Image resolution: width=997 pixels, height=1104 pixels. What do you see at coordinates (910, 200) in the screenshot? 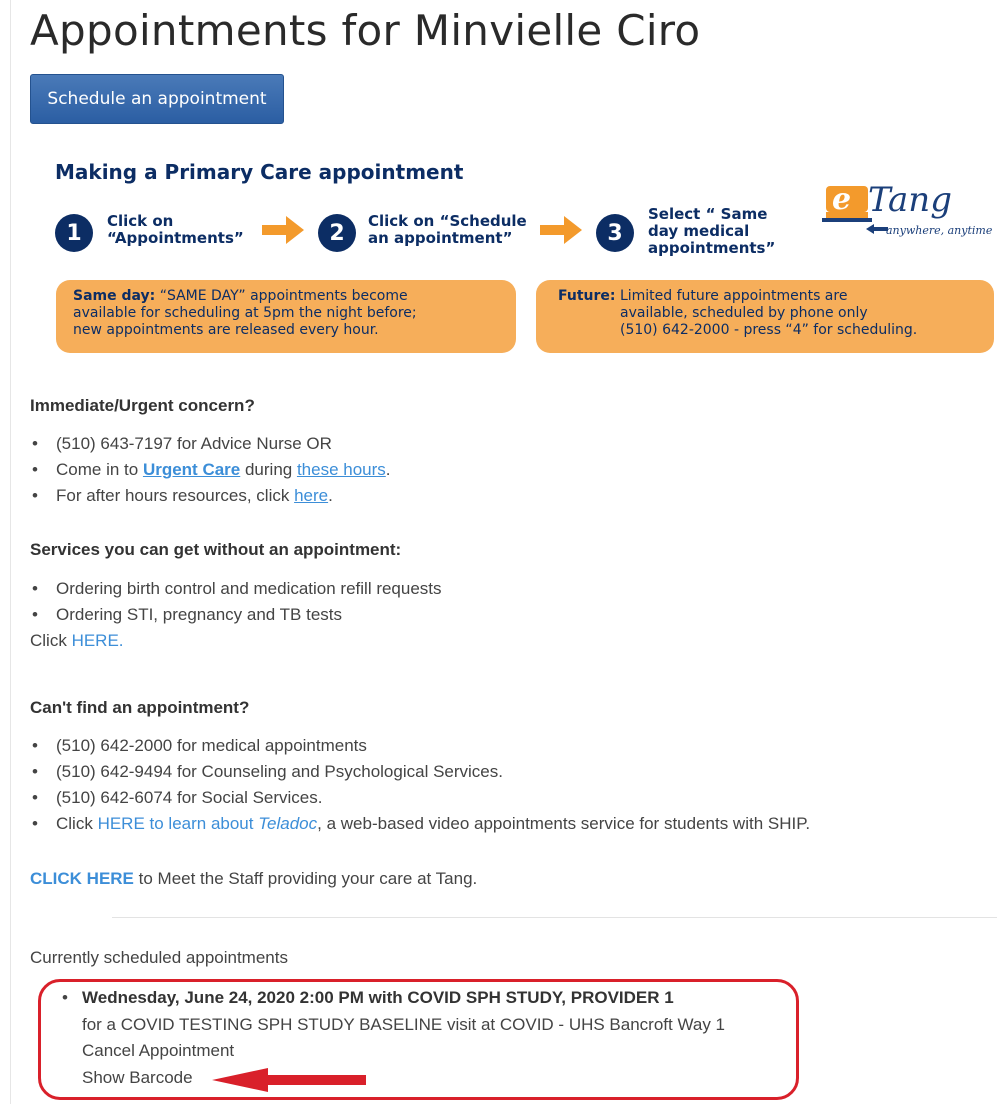
I see `etang-logo-name: Tang` at bounding box center [910, 200].